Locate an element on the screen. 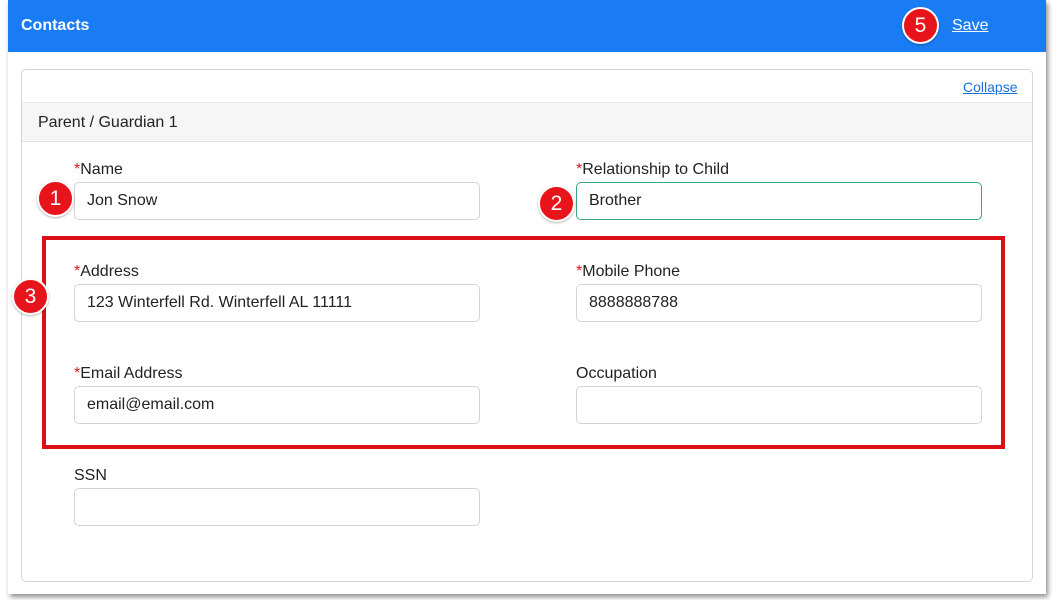 The height and width of the screenshot is (600, 1056). collapse-link: Collapse is located at coordinates (990, 87).